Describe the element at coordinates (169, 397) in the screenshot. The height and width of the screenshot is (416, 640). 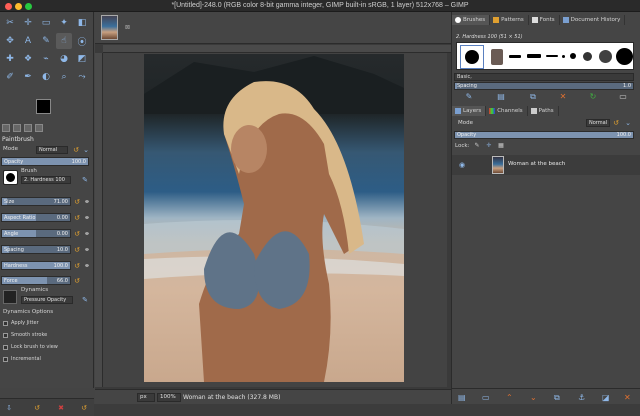
I see `zoom-select: 100%` at that location.